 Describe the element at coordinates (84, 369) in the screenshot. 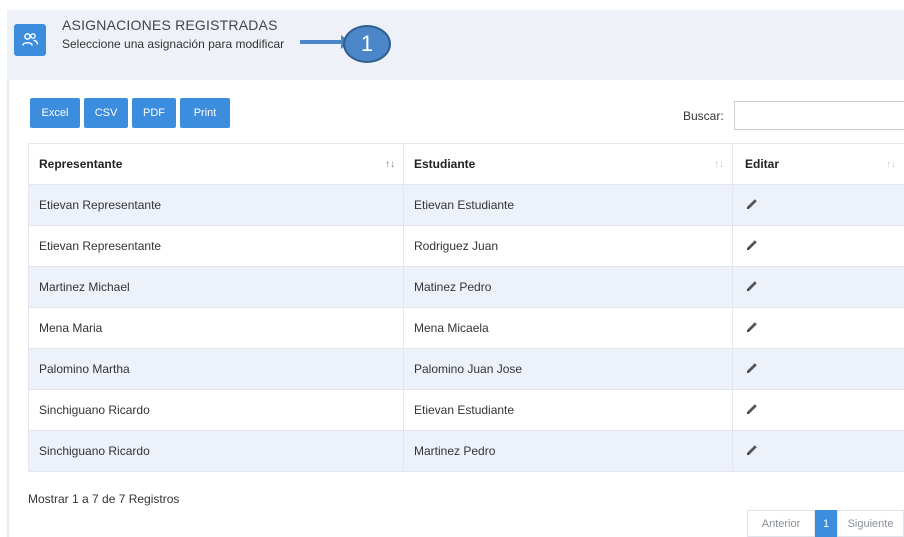

I see `cell-text: Palomino Martha` at that location.